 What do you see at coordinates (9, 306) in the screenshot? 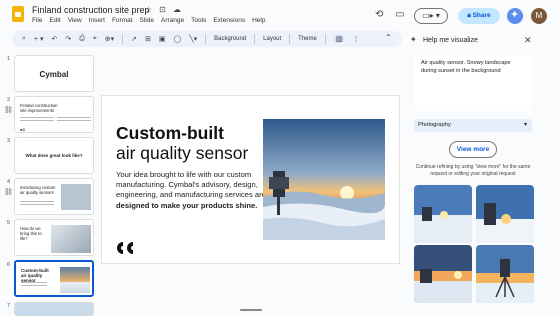
I see `slide-number: 7` at bounding box center [9, 306].